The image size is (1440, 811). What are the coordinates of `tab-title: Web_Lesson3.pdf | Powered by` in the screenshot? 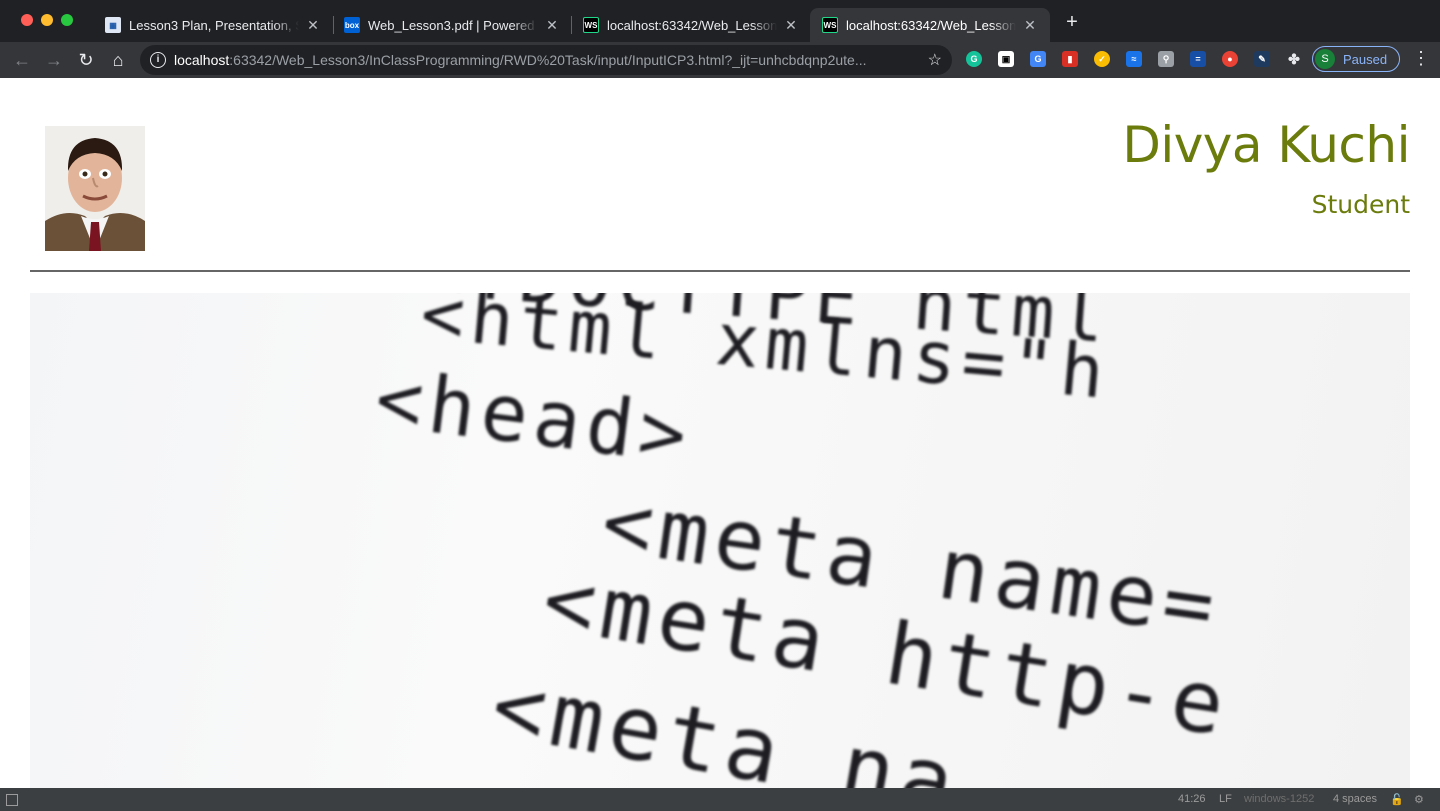 It's located at (453, 25).